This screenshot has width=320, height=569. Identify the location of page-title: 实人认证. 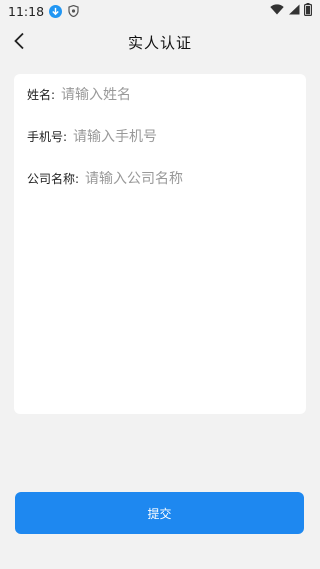
(159, 42).